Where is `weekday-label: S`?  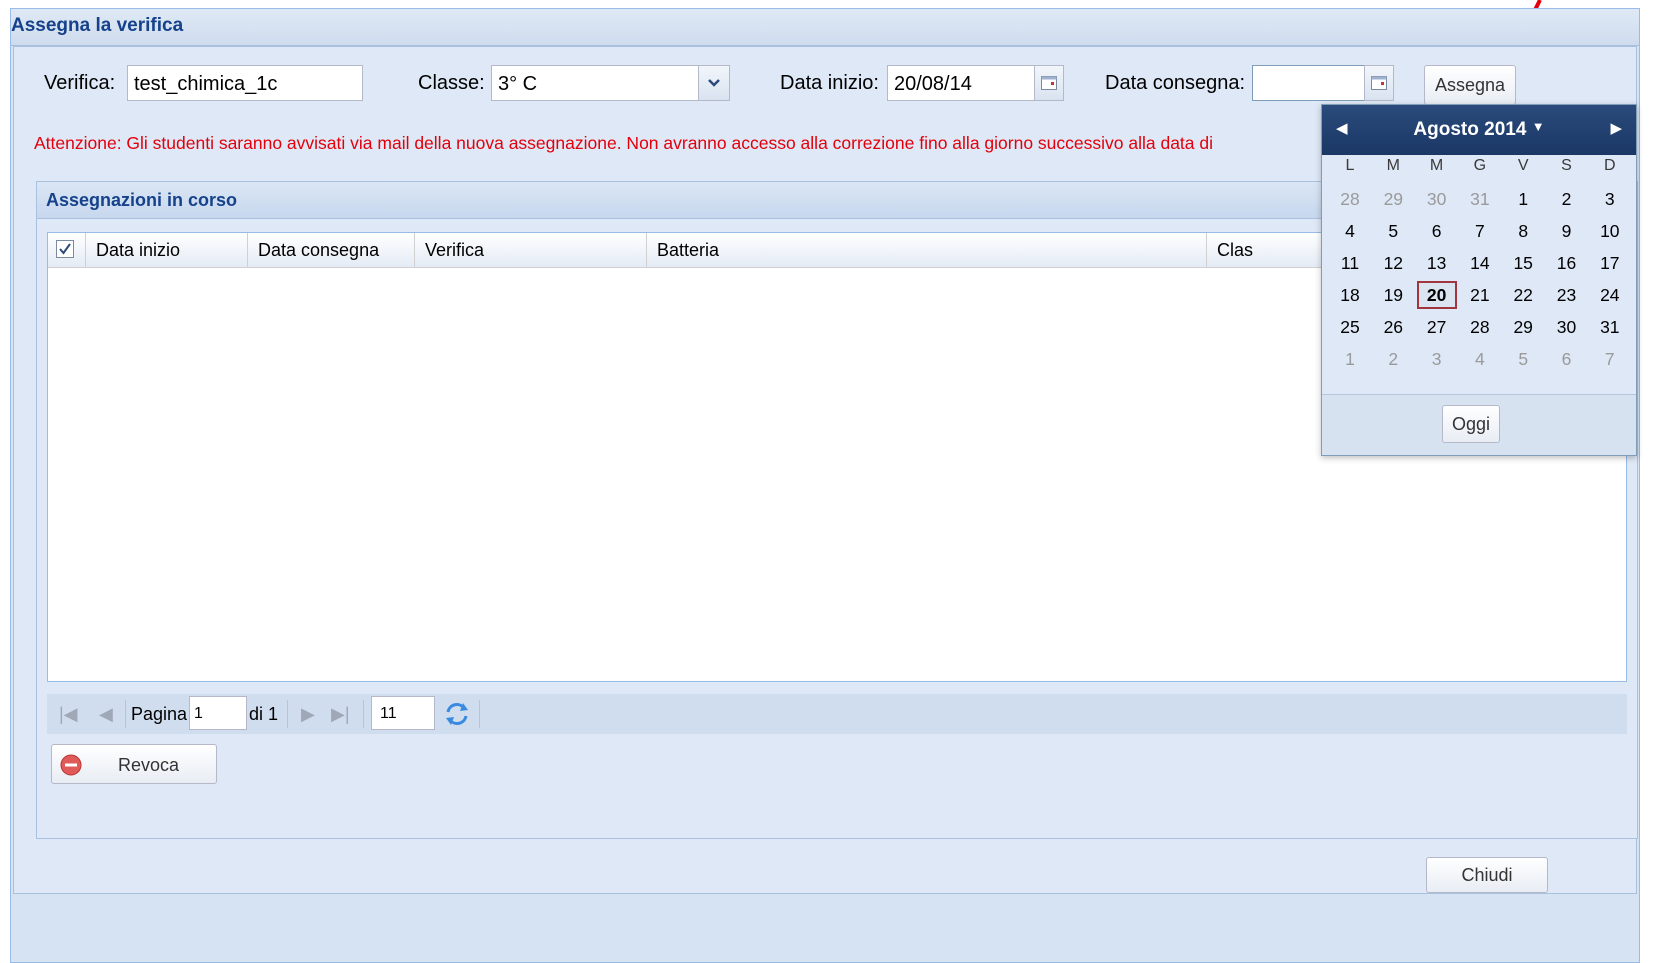 weekday-label: S is located at coordinates (1566, 165).